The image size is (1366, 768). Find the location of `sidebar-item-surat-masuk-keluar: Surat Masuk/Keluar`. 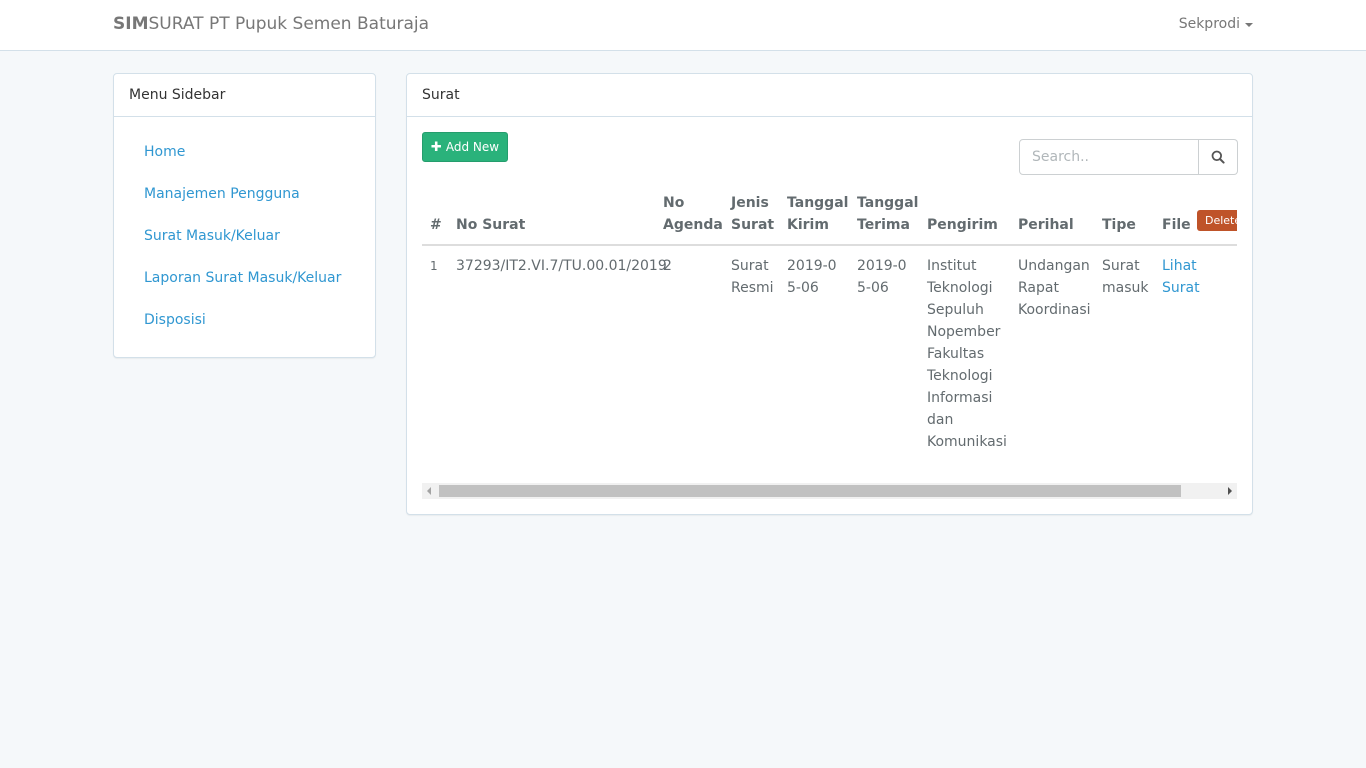

sidebar-item-surat-masuk-keluar: Surat Masuk/Keluar is located at coordinates (212, 236).